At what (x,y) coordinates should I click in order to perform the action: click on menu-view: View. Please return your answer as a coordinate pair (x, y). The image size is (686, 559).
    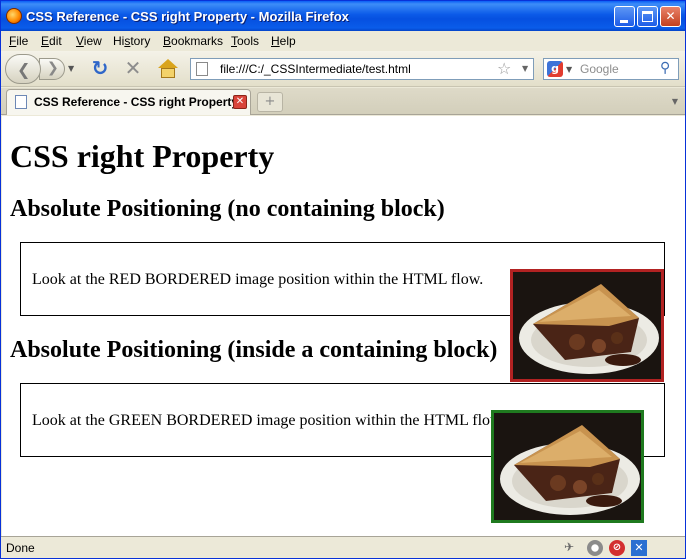
    Looking at the image, I should click on (89, 41).